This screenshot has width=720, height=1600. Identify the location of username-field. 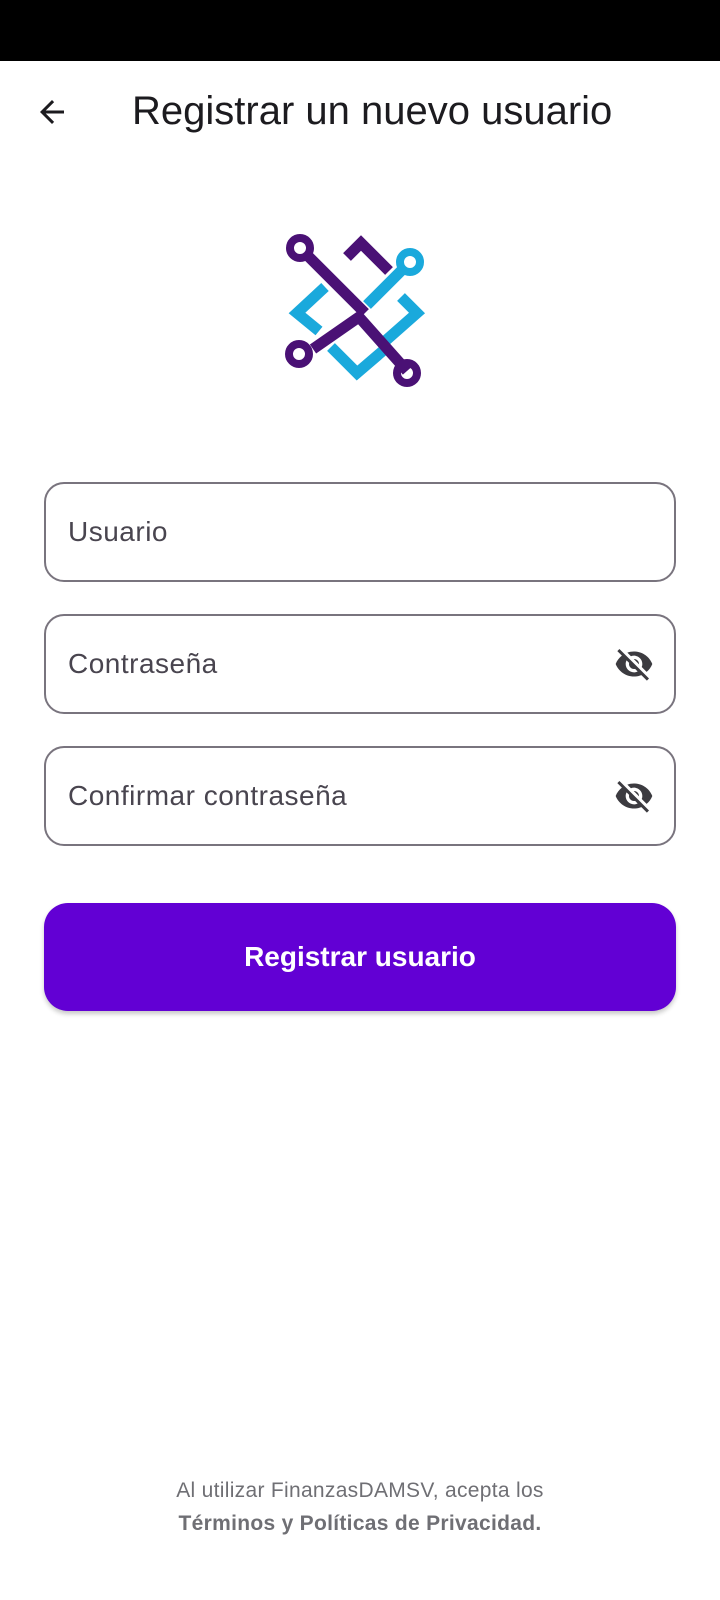
(360, 532).